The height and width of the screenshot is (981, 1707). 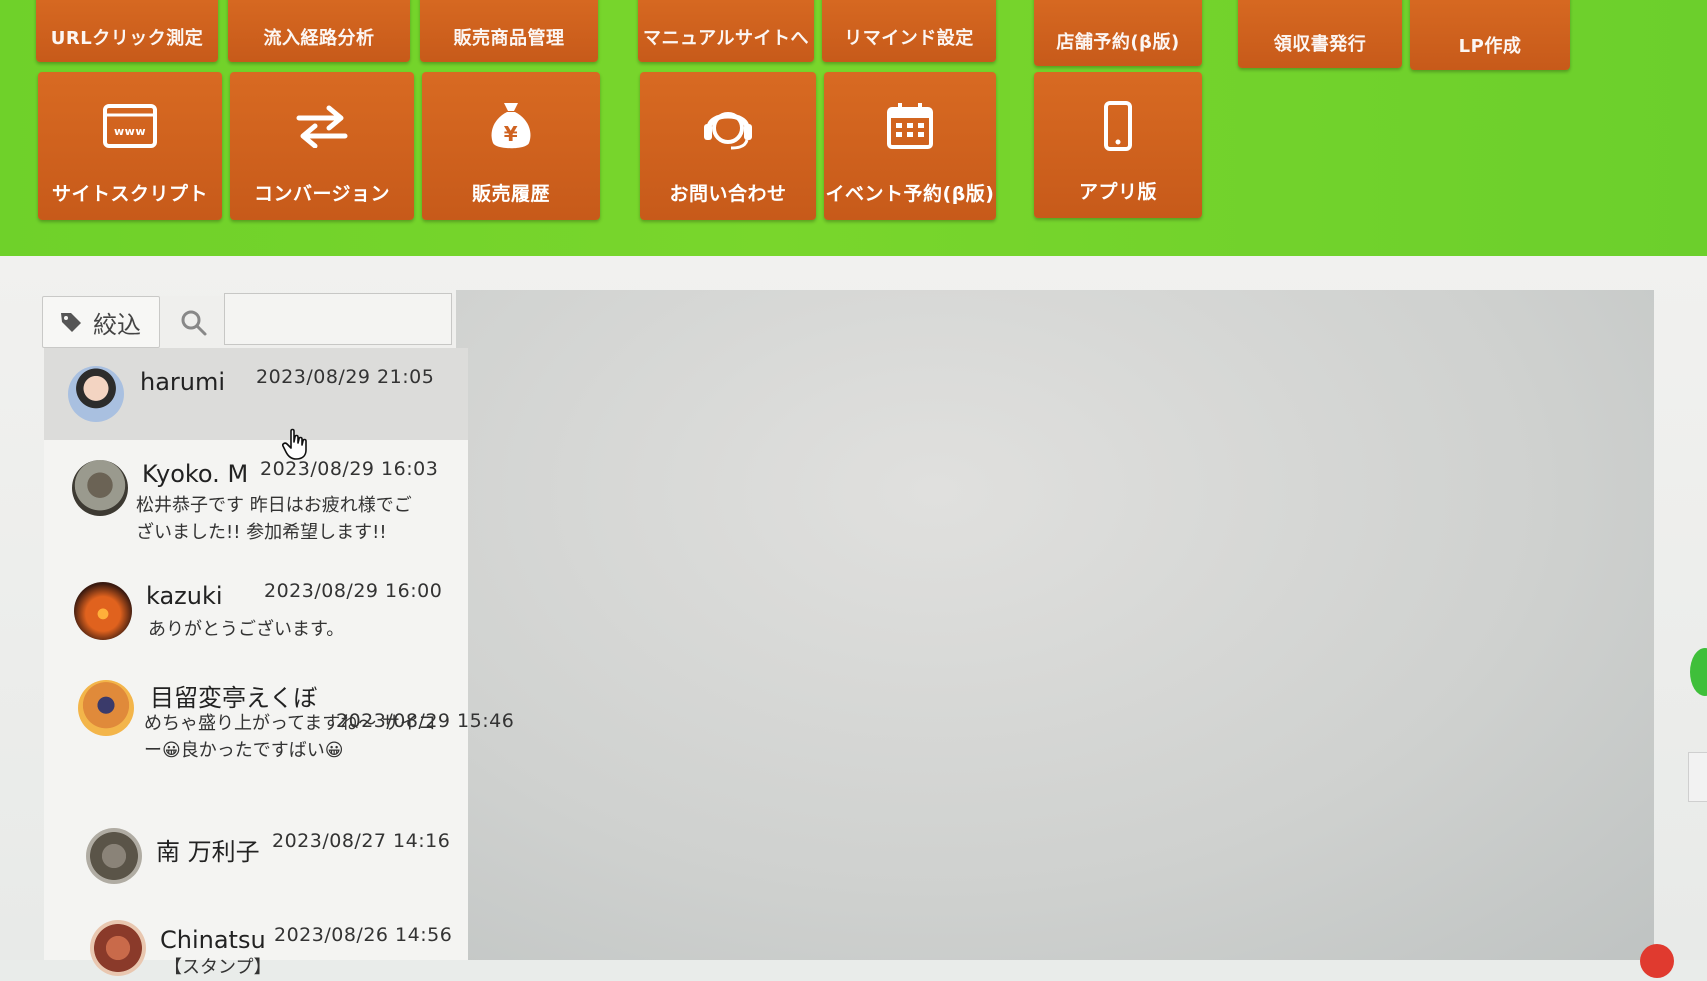 I want to click on receipt-issue-button: 領収書発行, so click(x=1320, y=34).